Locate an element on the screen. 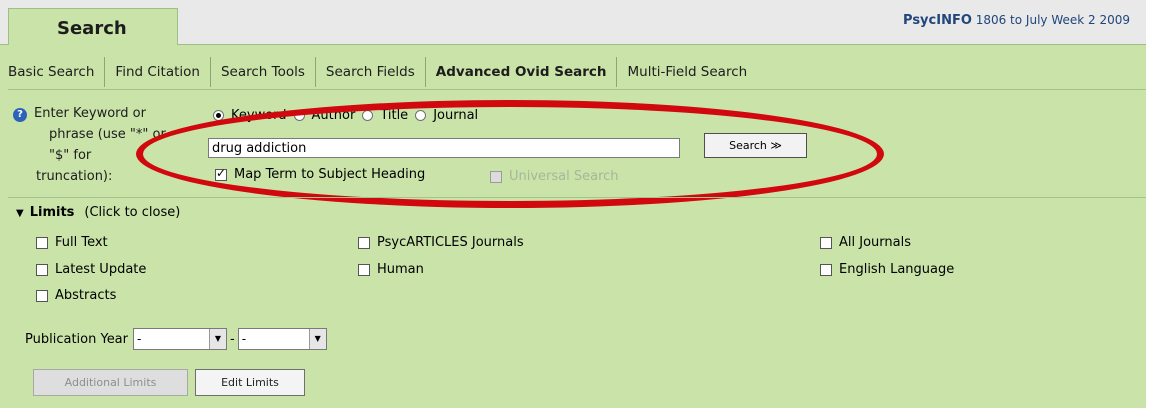  radio-keyword-label: Keyword is located at coordinates (259, 115).